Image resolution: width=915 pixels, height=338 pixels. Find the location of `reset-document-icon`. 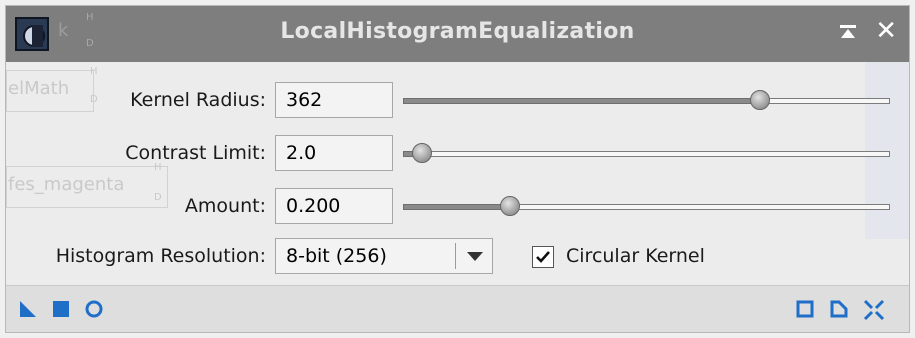

reset-document-icon is located at coordinates (839, 309).